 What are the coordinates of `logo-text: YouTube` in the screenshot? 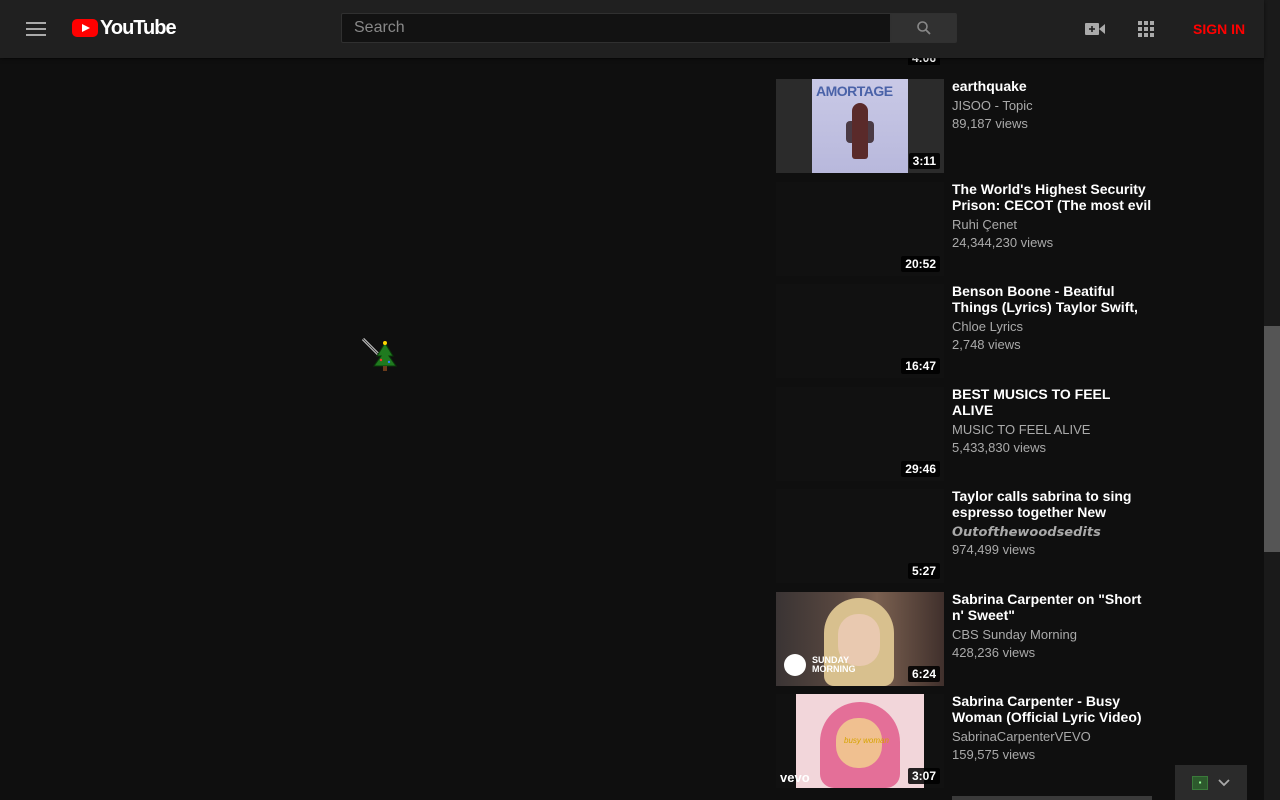 It's located at (138, 27).